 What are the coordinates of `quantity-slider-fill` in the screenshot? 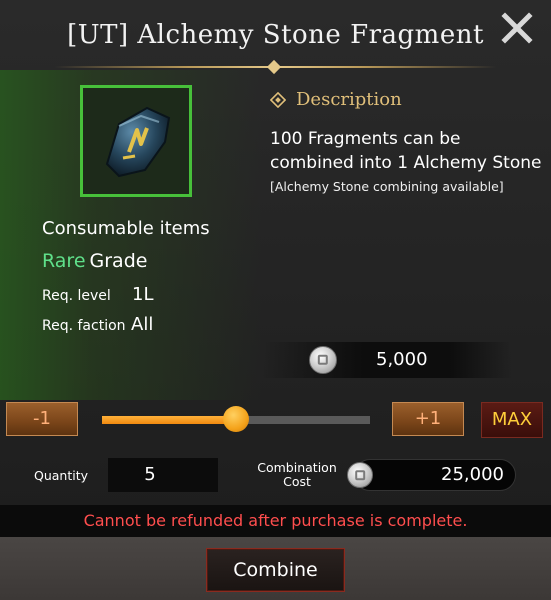 It's located at (169, 420).